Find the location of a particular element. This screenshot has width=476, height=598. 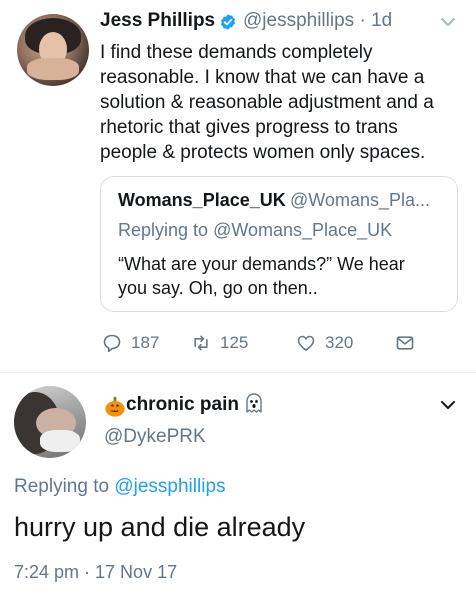

quoted-text-line: you say. Oh, go on then.. is located at coordinates (218, 288).